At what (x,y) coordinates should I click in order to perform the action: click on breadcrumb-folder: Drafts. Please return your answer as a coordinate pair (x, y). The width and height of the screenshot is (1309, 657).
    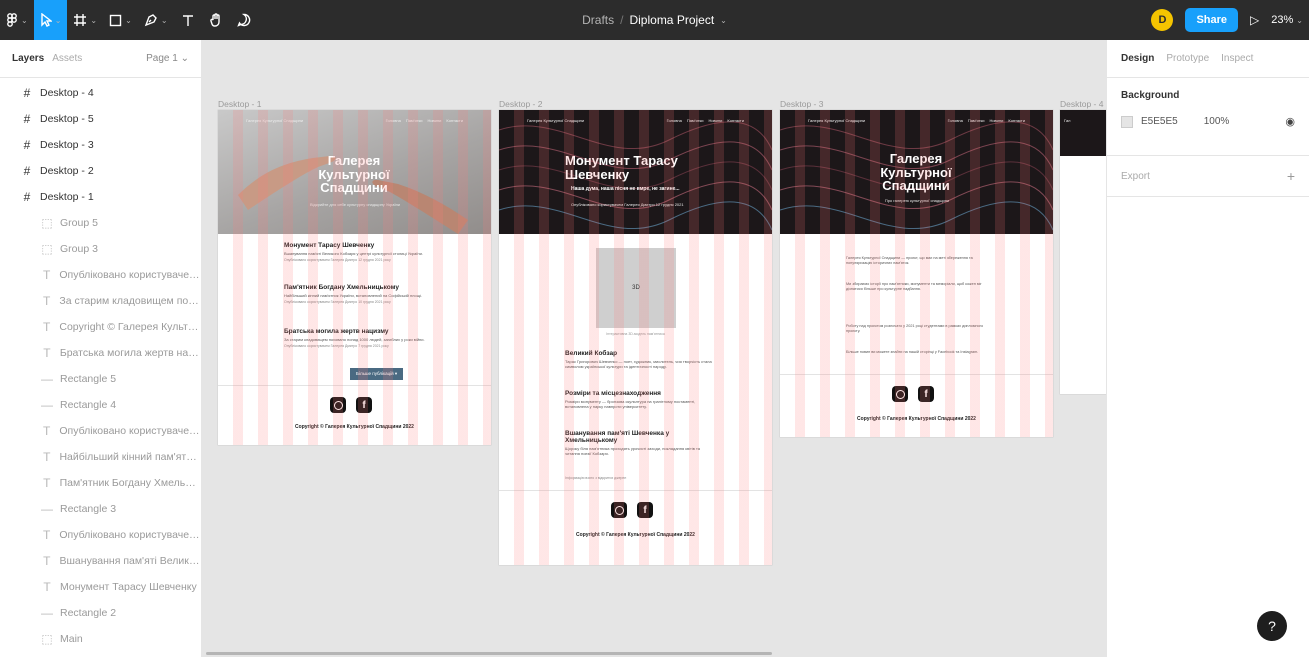
    Looking at the image, I should click on (598, 20).